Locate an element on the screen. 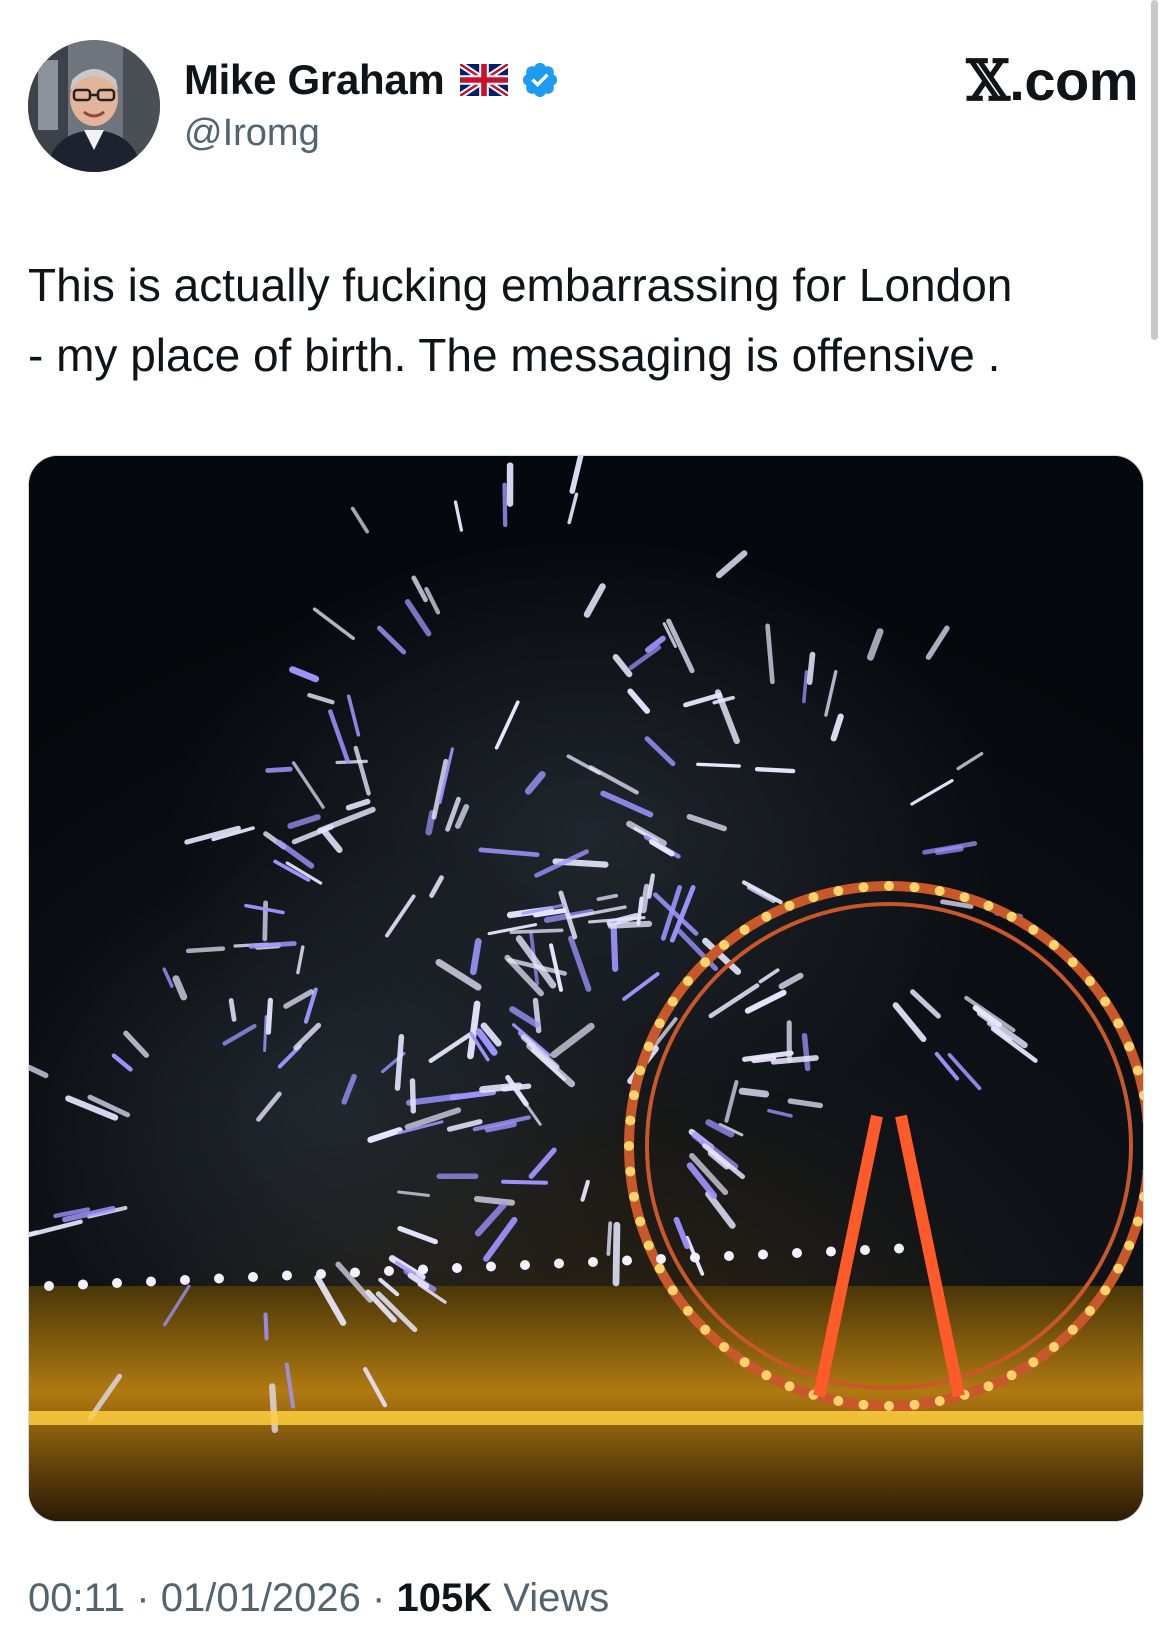 This screenshot has height=1649, width=1170. site-label: 𝕏.com is located at coordinates (1052, 81).